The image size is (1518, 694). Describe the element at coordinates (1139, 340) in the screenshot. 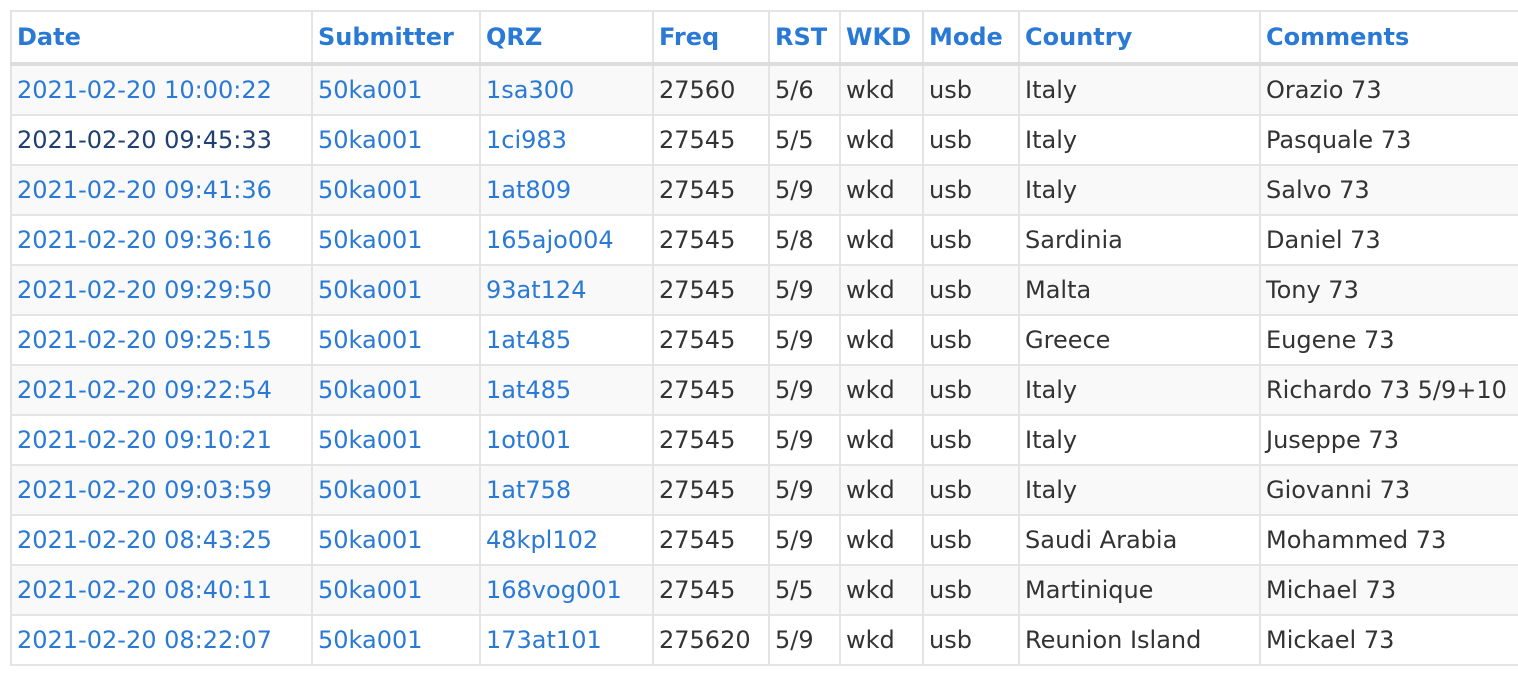

I see `country-cell: Greece` at that location.